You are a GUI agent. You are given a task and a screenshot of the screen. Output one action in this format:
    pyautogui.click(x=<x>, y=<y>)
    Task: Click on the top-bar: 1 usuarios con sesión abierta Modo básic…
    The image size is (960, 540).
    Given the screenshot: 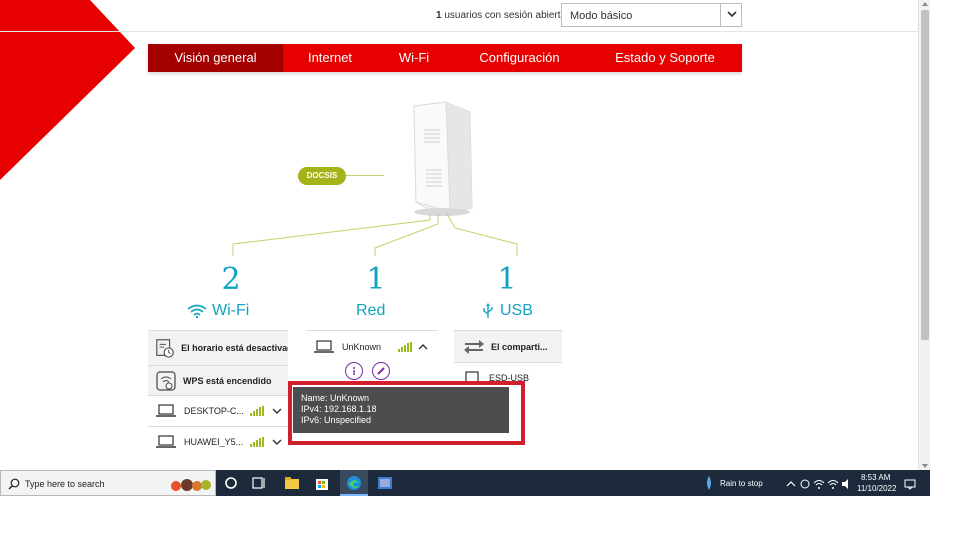 What is the action you would take?
    pyautogui.click(x=459, y=16)
    